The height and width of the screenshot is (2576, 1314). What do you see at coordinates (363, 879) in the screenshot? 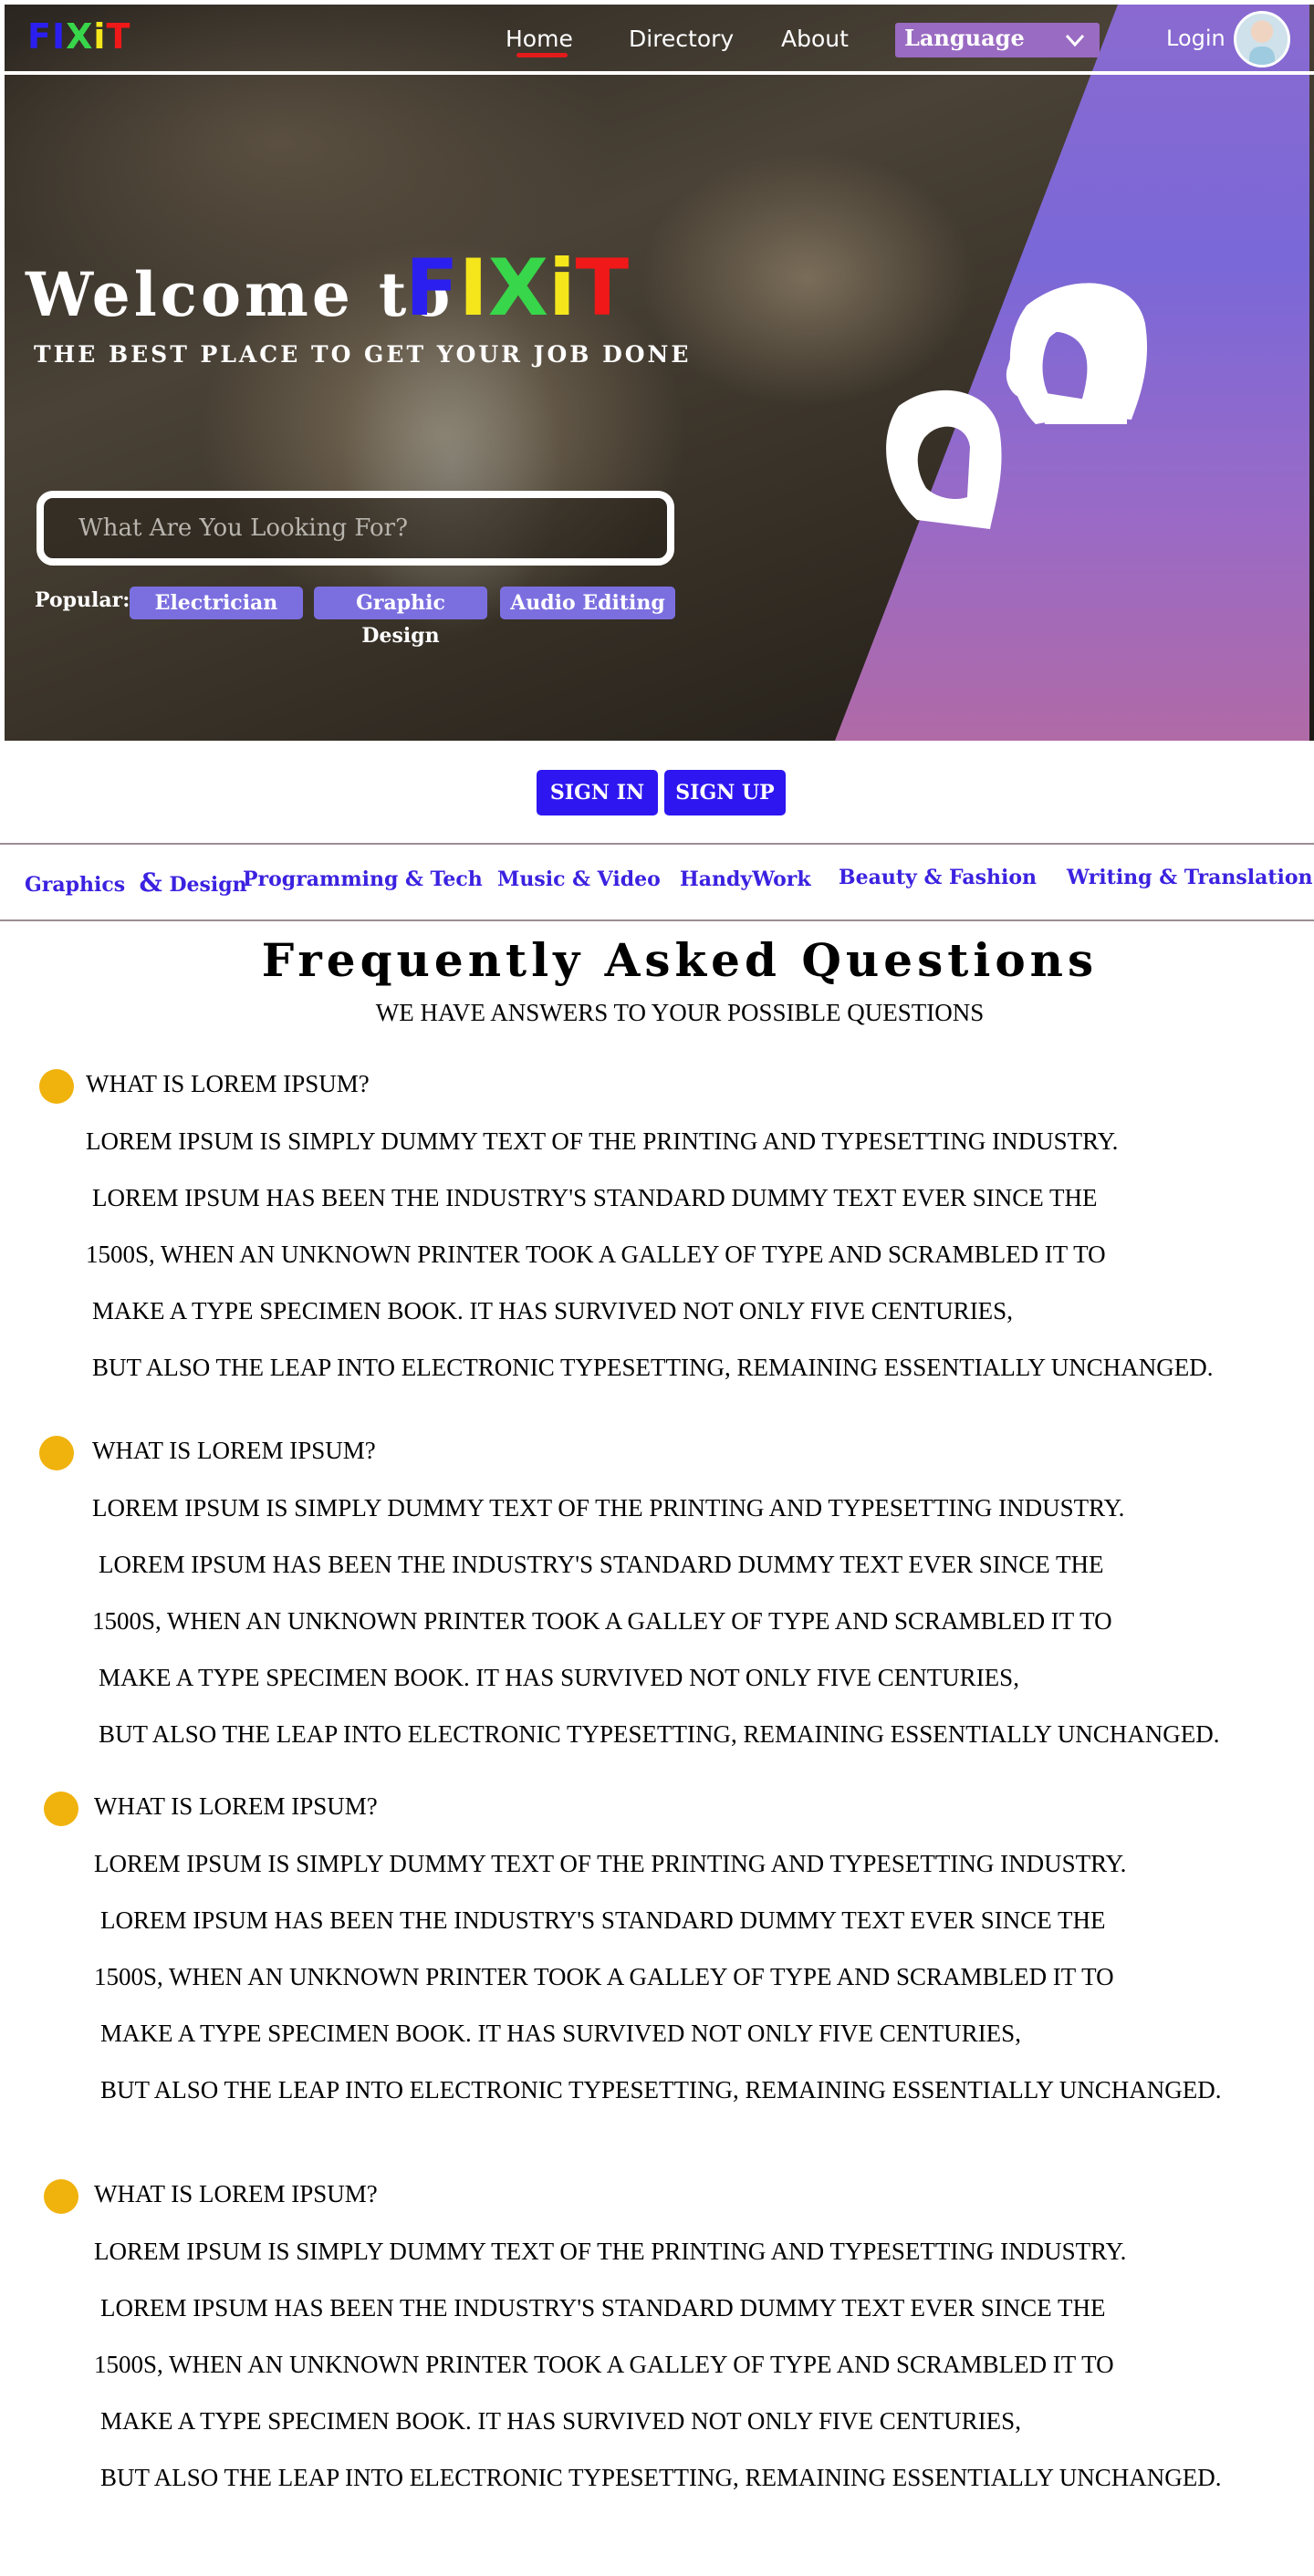
I see `category-programming-tech: Programming & Tech` at bounding box center [363, 879].